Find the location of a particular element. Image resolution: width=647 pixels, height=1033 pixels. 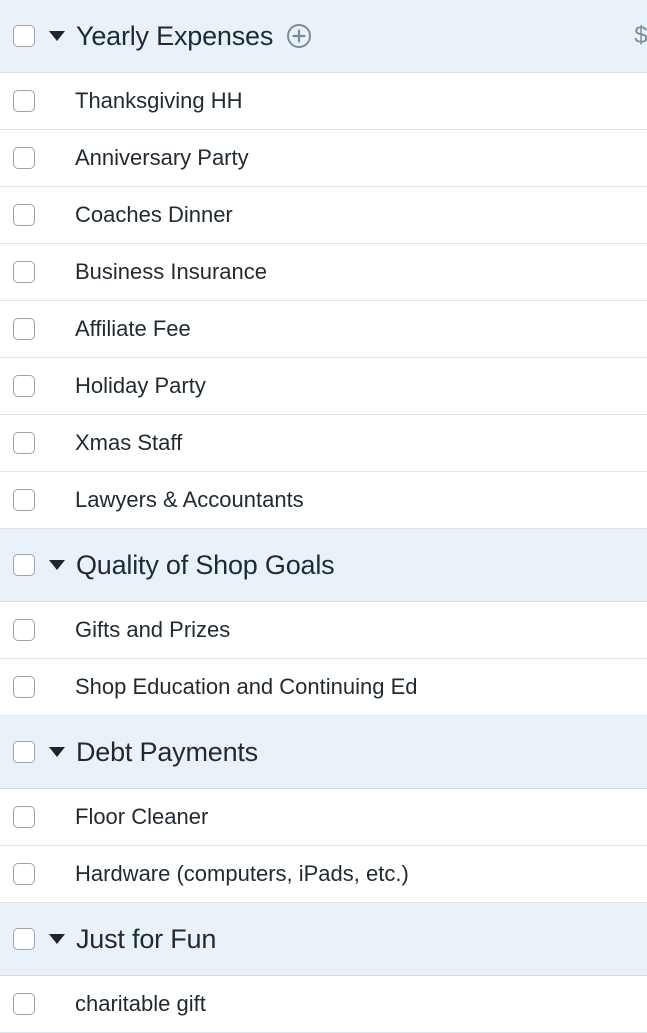

category-row-shop-education-and-continuing-ed: Shop Education and Continuing Ed is located at coordinates (323, 687).